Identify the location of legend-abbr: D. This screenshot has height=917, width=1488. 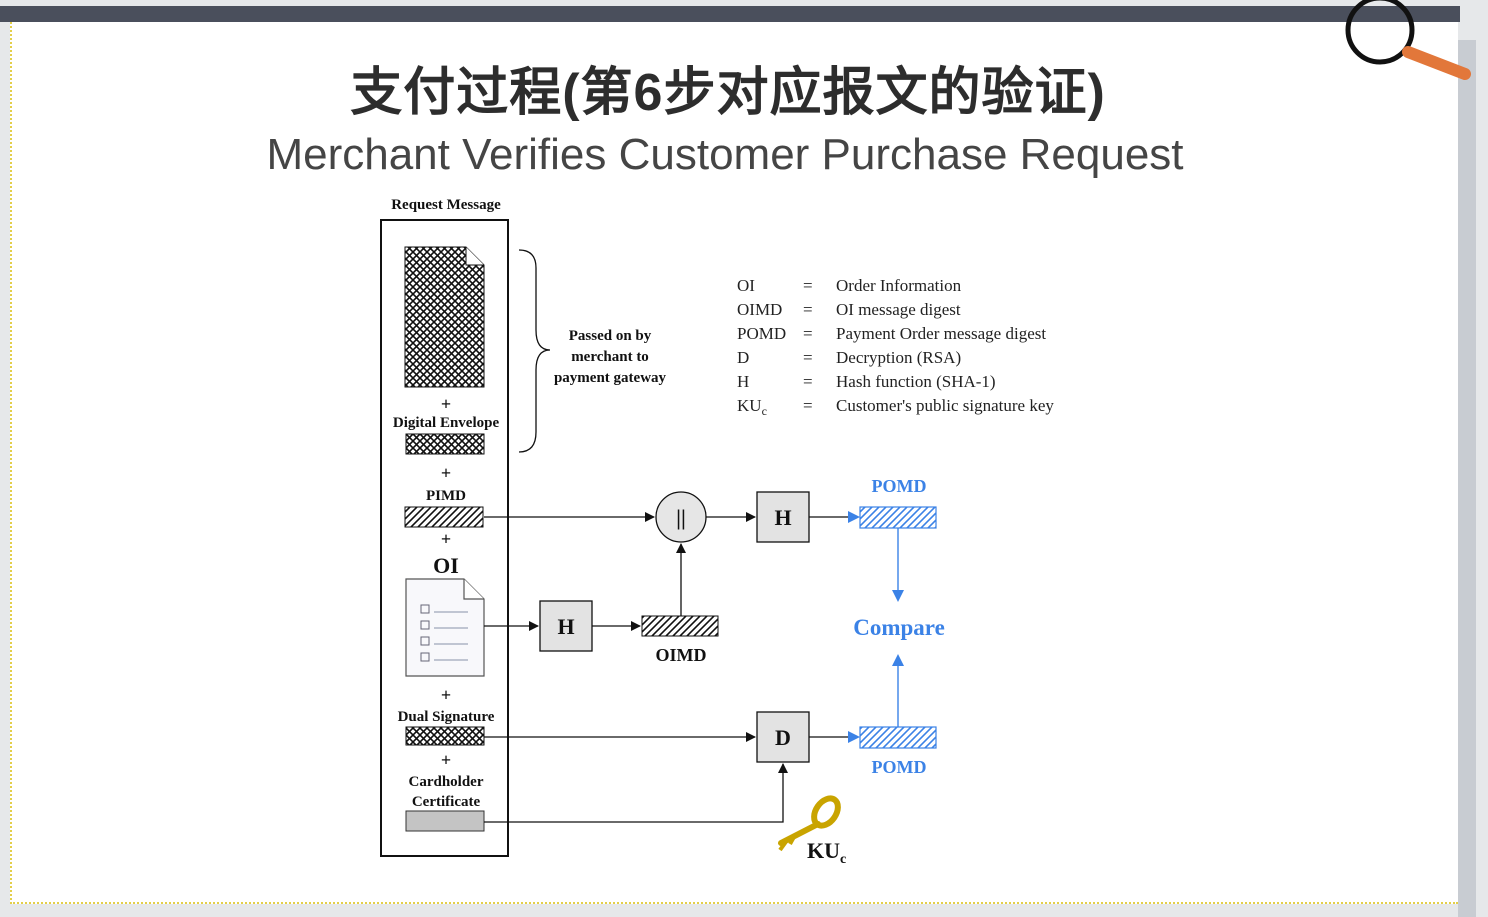
(743, 357).